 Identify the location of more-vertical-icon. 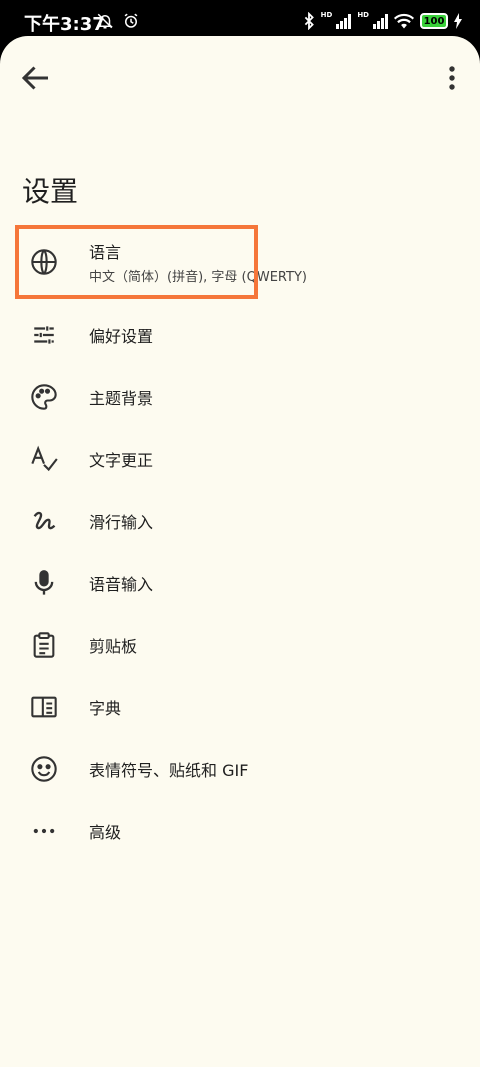
(452, 78).